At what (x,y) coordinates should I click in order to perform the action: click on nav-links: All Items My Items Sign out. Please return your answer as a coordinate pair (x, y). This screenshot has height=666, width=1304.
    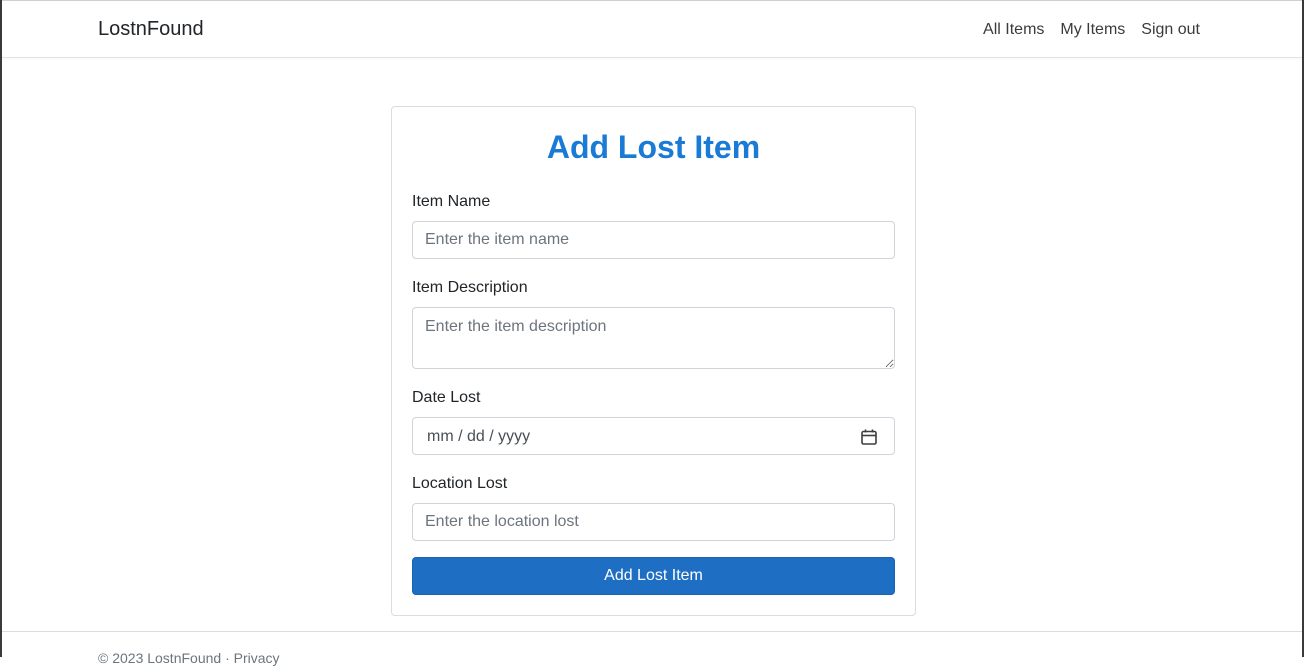
    Looking at the image, I should click on (1091, 30).